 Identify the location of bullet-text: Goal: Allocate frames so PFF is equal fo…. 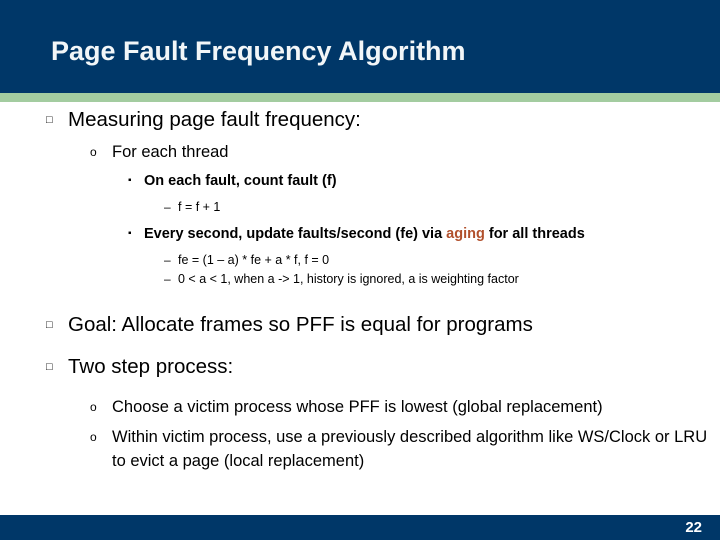
(300, 324).